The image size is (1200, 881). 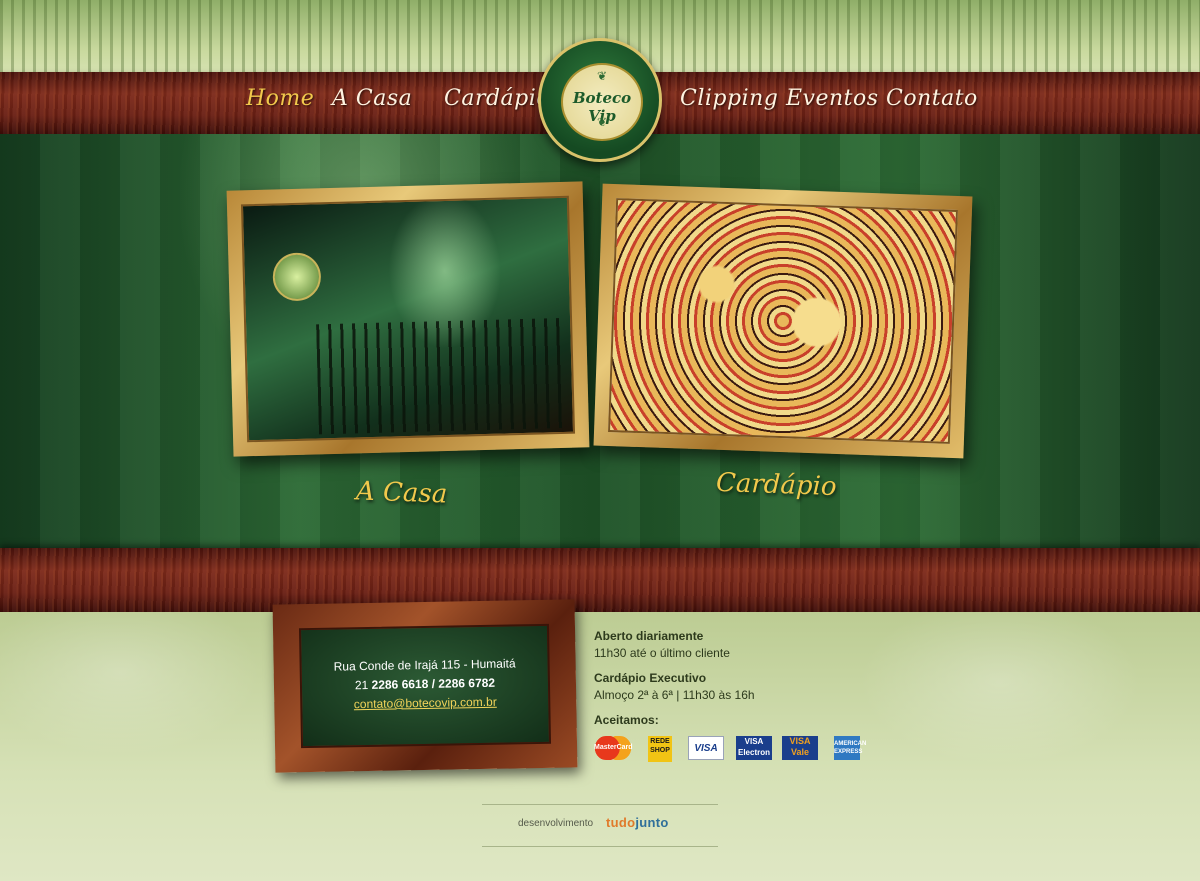 I want to click on nav-cardapio: Cardápio, so click(x=497, y=98).